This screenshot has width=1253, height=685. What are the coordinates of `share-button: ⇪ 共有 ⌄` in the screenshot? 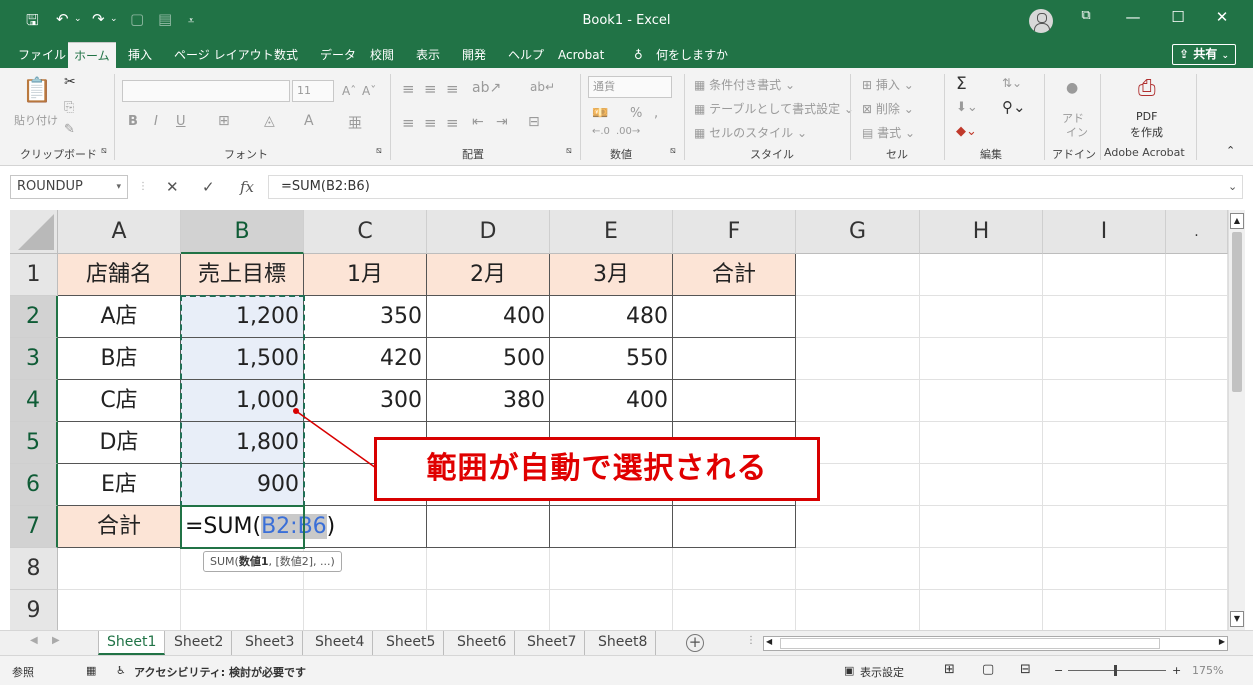 It's located at (1204, 54).